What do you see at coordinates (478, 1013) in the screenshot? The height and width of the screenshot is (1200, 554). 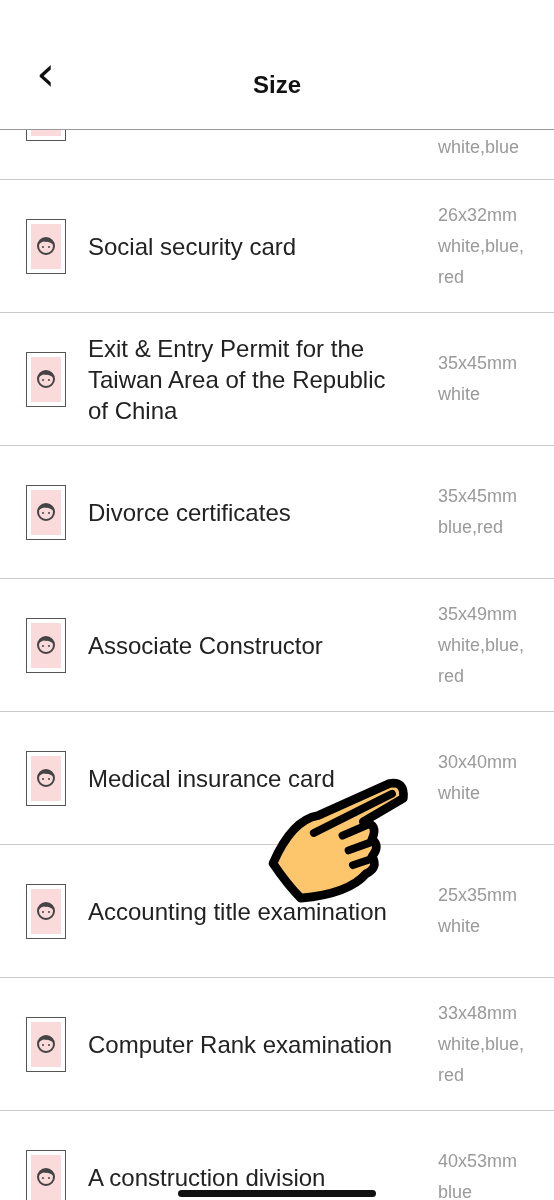 I see `size-dimensions: 33x48mm` at bounding box center [478, 1013].